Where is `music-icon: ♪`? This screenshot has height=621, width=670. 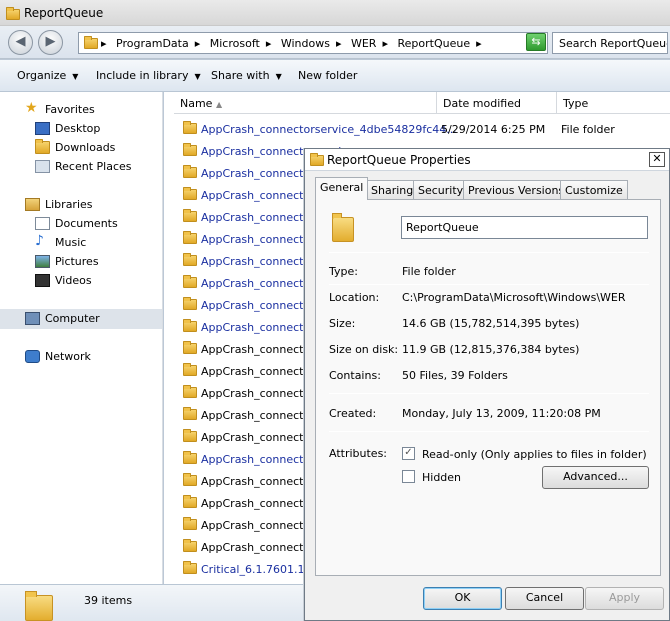
music-icon: ♪ is located at coordinates (39, 241).